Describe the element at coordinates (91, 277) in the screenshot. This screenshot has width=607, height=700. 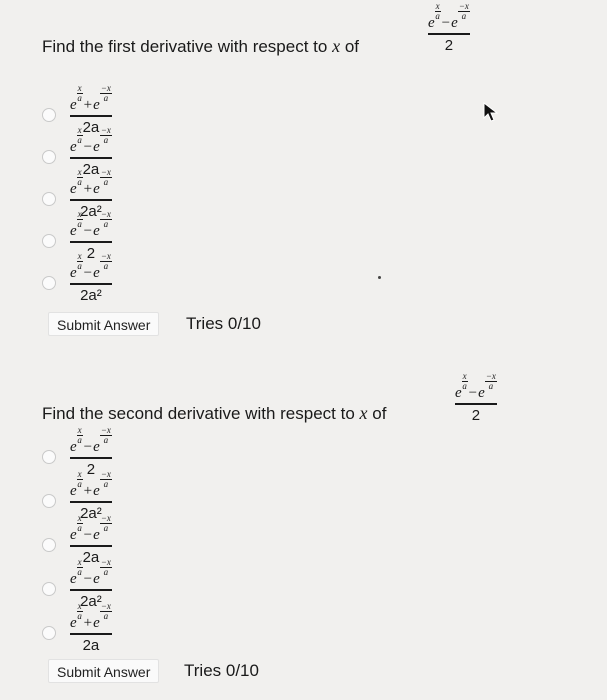
I see `option-expression: e x a −e −x a 2a²` at that location.